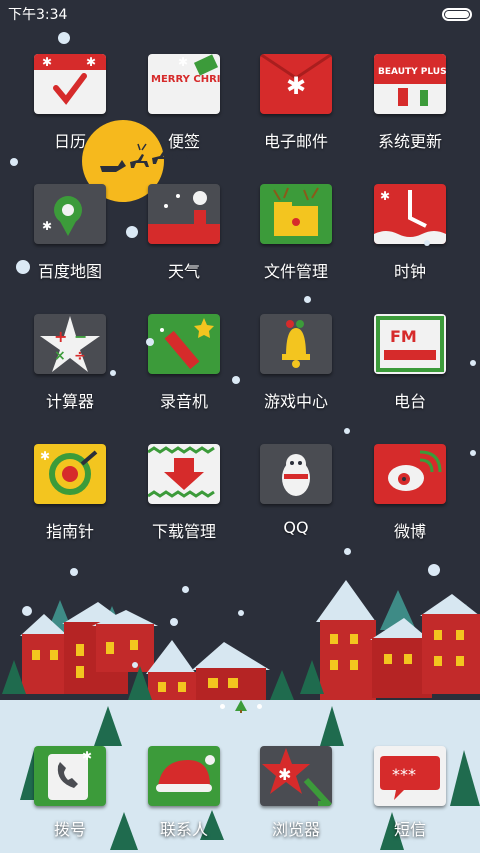 This screenshot has width=480, height=853. Describe the element at coordinates (183, 401) in the screenshot. I see `app-label: 录音机` at that location.